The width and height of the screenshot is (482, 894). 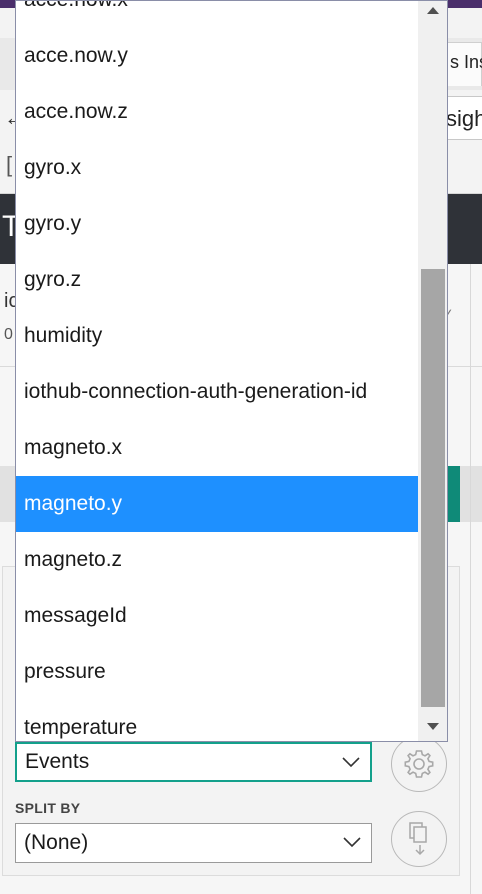 What do you see at coordinates (217, 112) in the screenshot?
I see `dropdown-option: acce.now.z` at bounding box center [217, 112].